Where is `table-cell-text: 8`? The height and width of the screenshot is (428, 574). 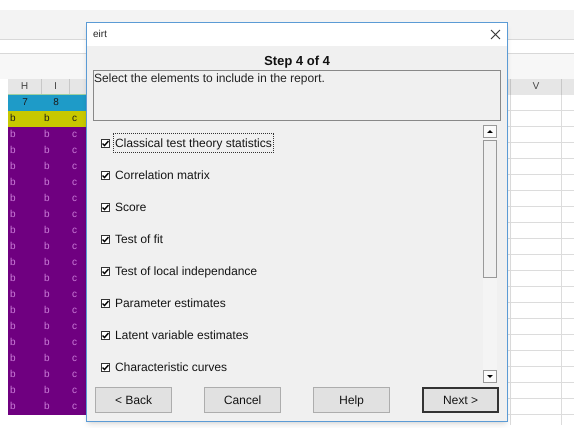 table-cell-text: 8 is located at coordinates (56, 103).